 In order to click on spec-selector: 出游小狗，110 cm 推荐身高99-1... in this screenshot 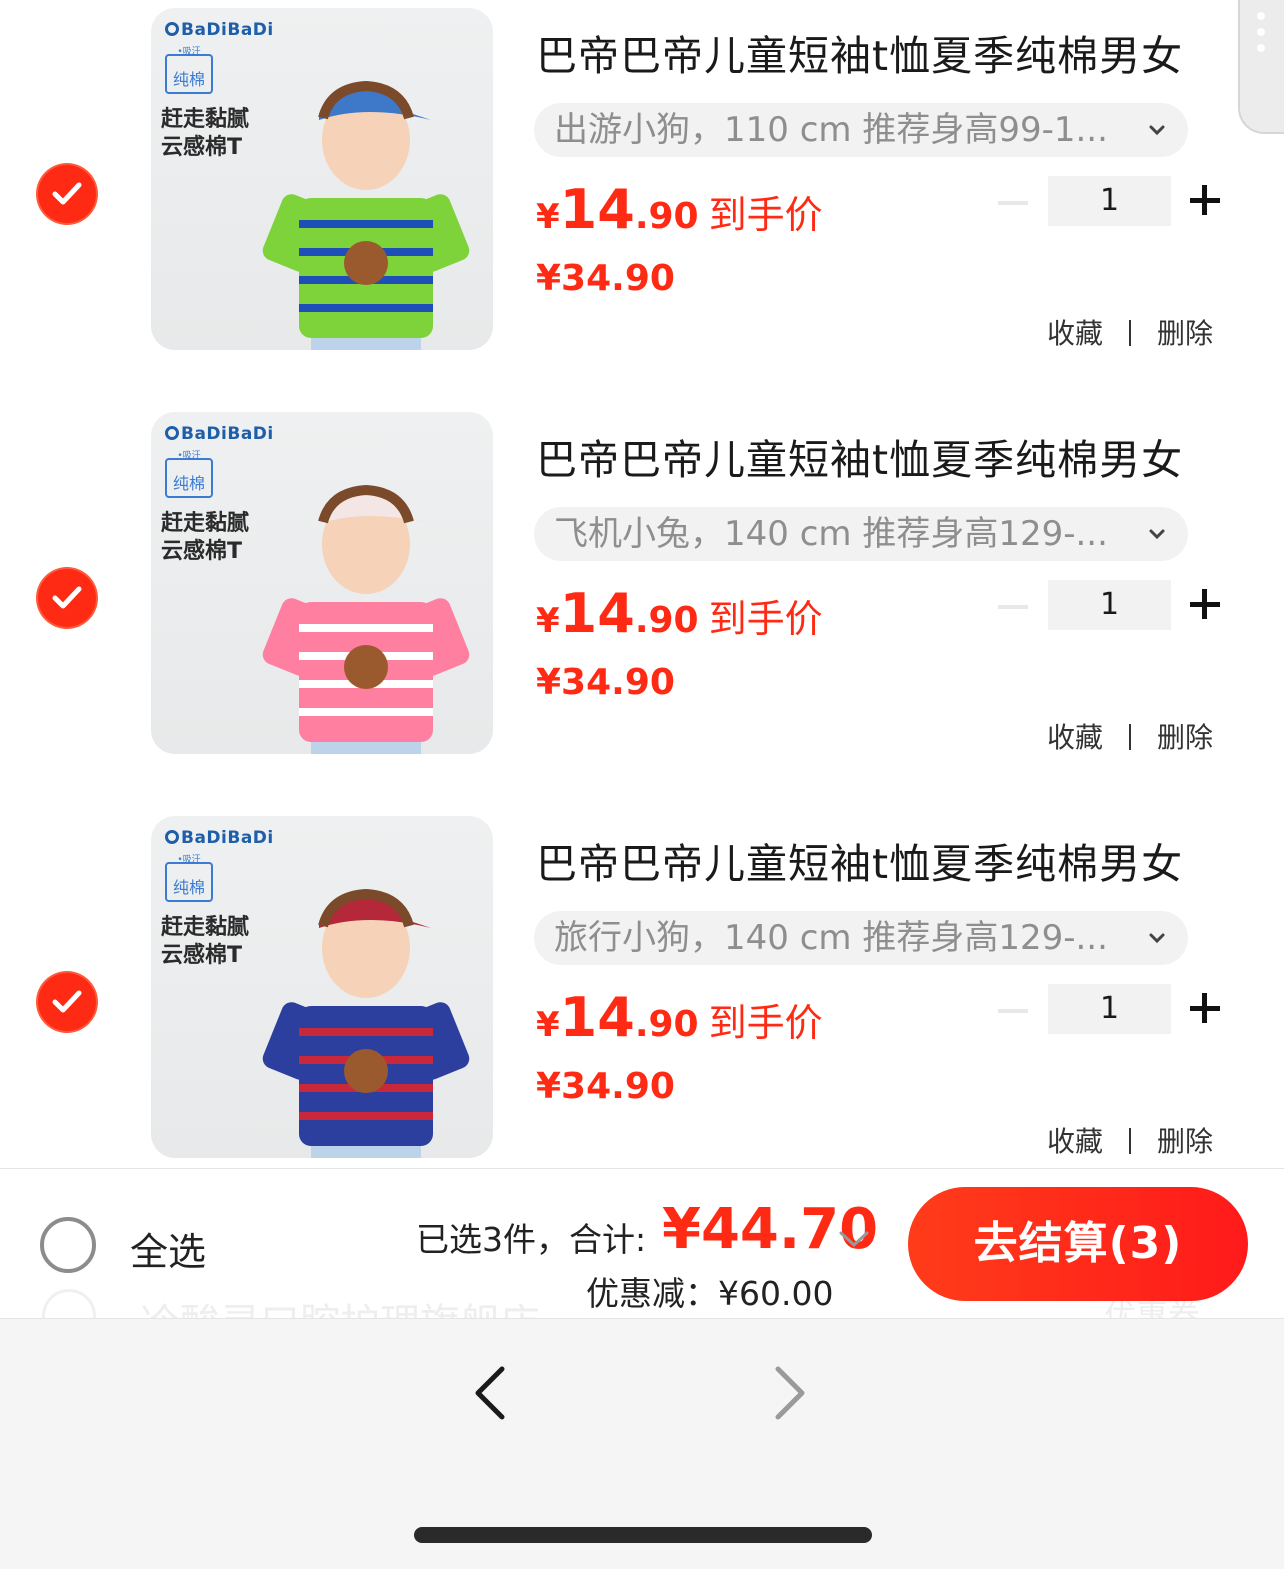, I will do `click(861, 130)`.